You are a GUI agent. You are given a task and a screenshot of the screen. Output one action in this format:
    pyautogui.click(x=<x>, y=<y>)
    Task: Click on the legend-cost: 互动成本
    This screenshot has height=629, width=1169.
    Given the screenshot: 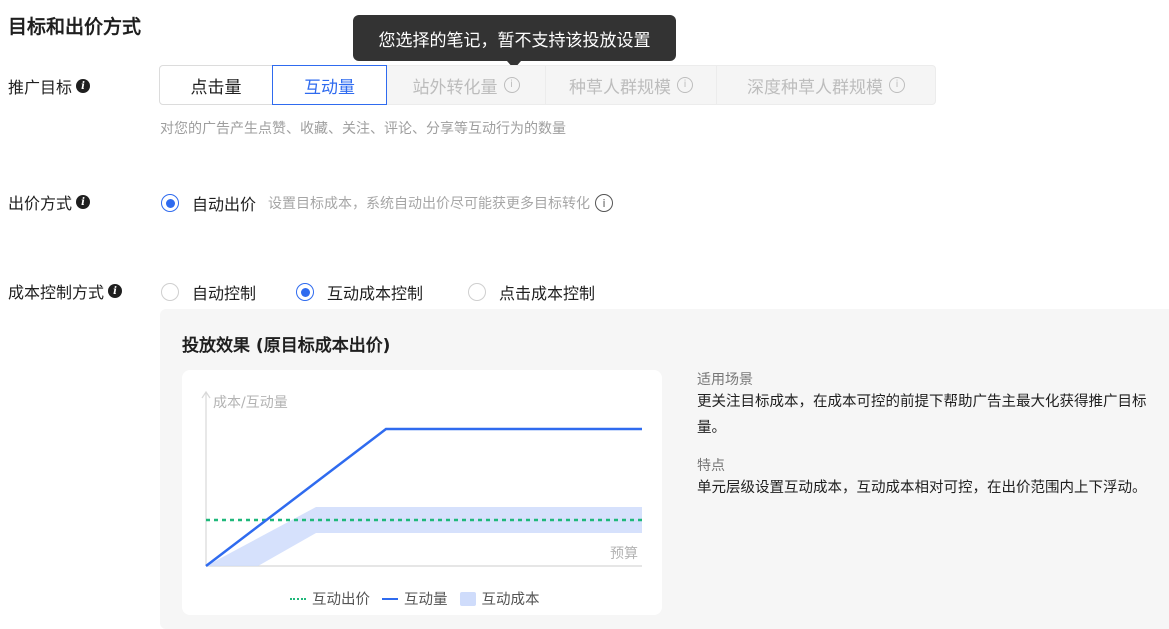 What is the action you would take?
    pyautogui.click(x=499, y=598)
    